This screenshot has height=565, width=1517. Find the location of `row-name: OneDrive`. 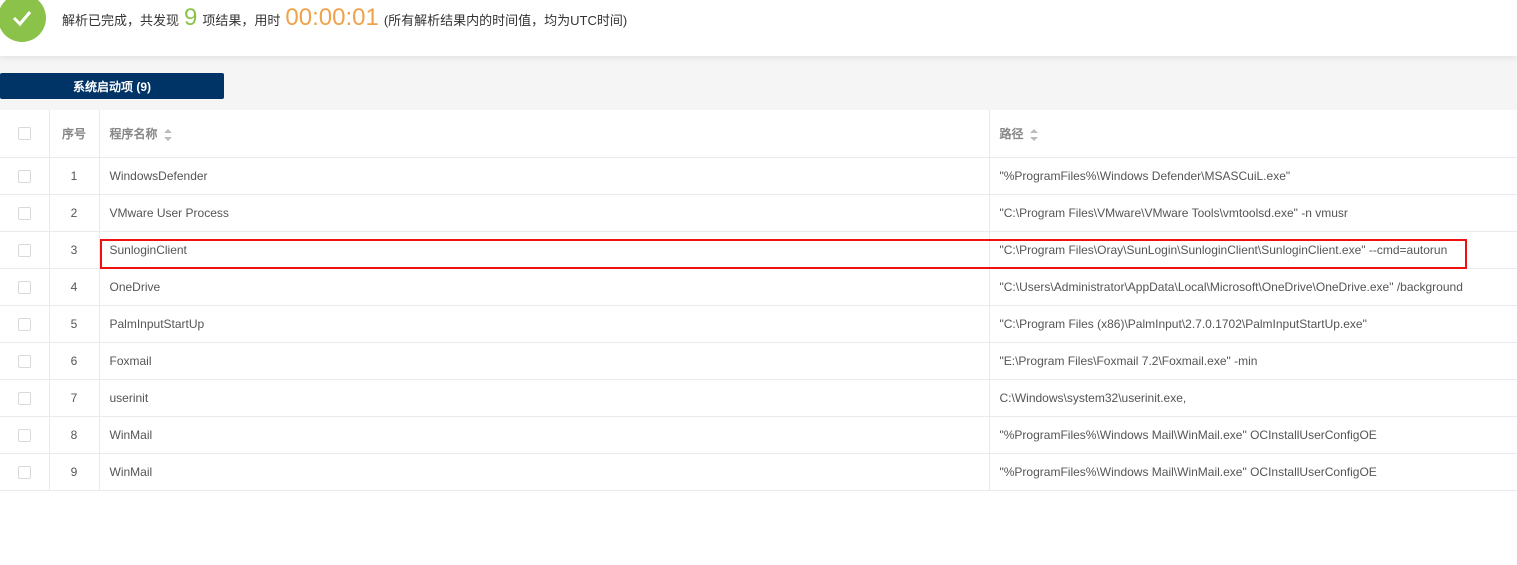

row-name: OneDrive is located at coordinates (544, 287).